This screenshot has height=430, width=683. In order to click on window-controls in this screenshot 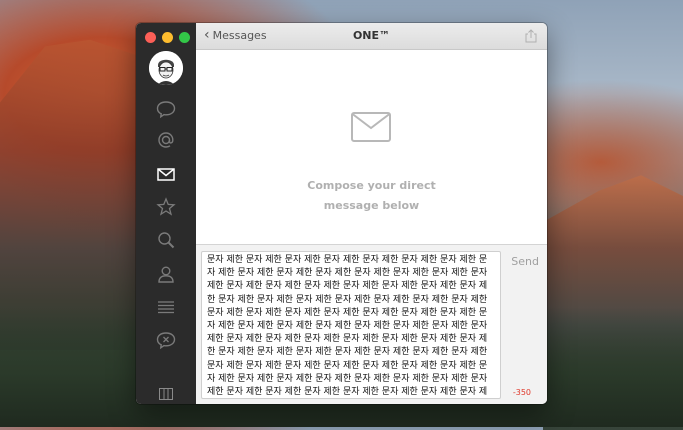, I will do `click(167, 37)`.